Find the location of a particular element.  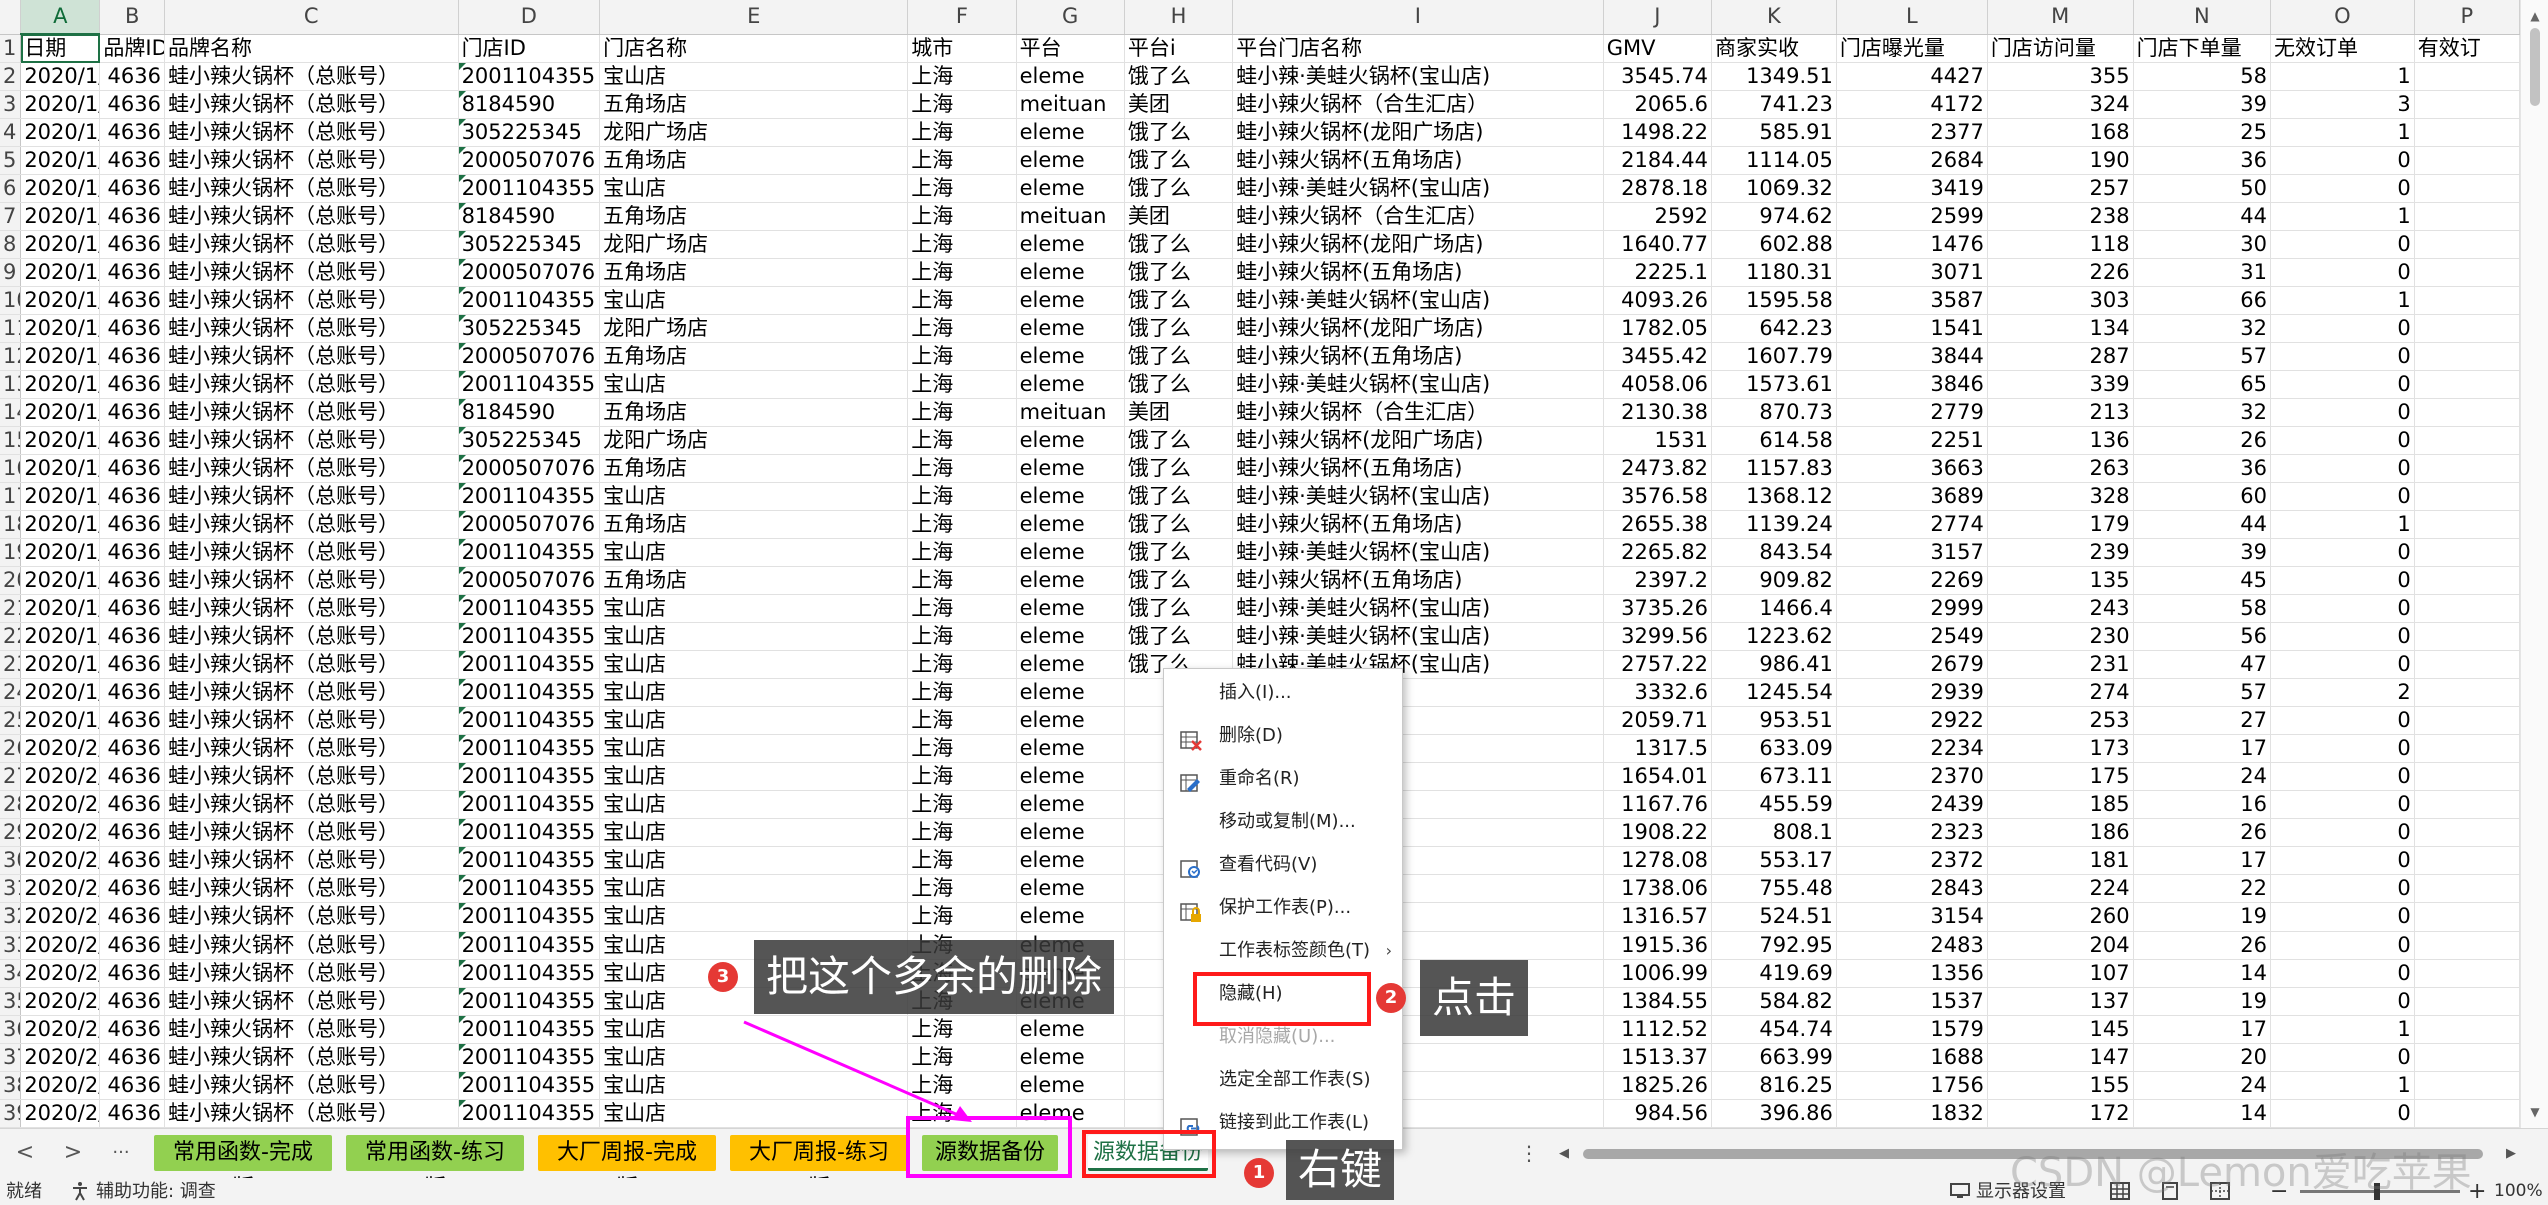

sheet-tab-weekly-report-done: 大厂周报-完成版 is located at coordinates (627, 1168).